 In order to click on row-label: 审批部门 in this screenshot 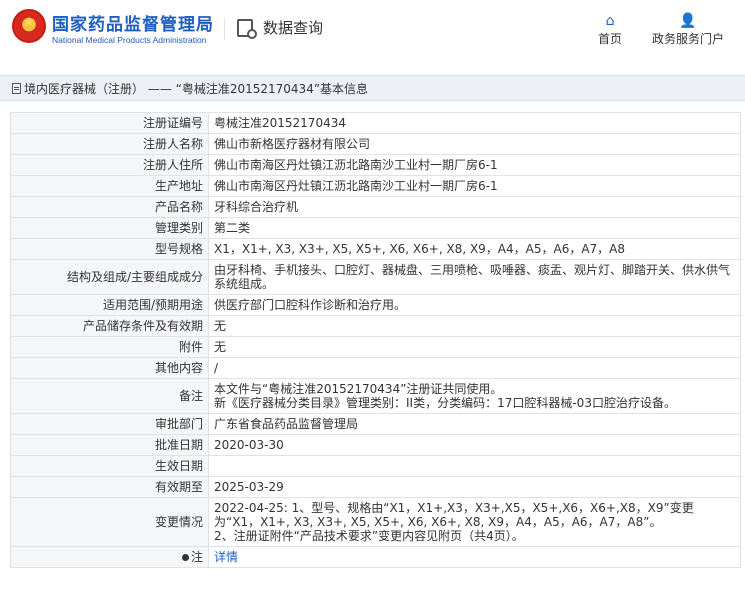, I will do `click(109, 424)`.